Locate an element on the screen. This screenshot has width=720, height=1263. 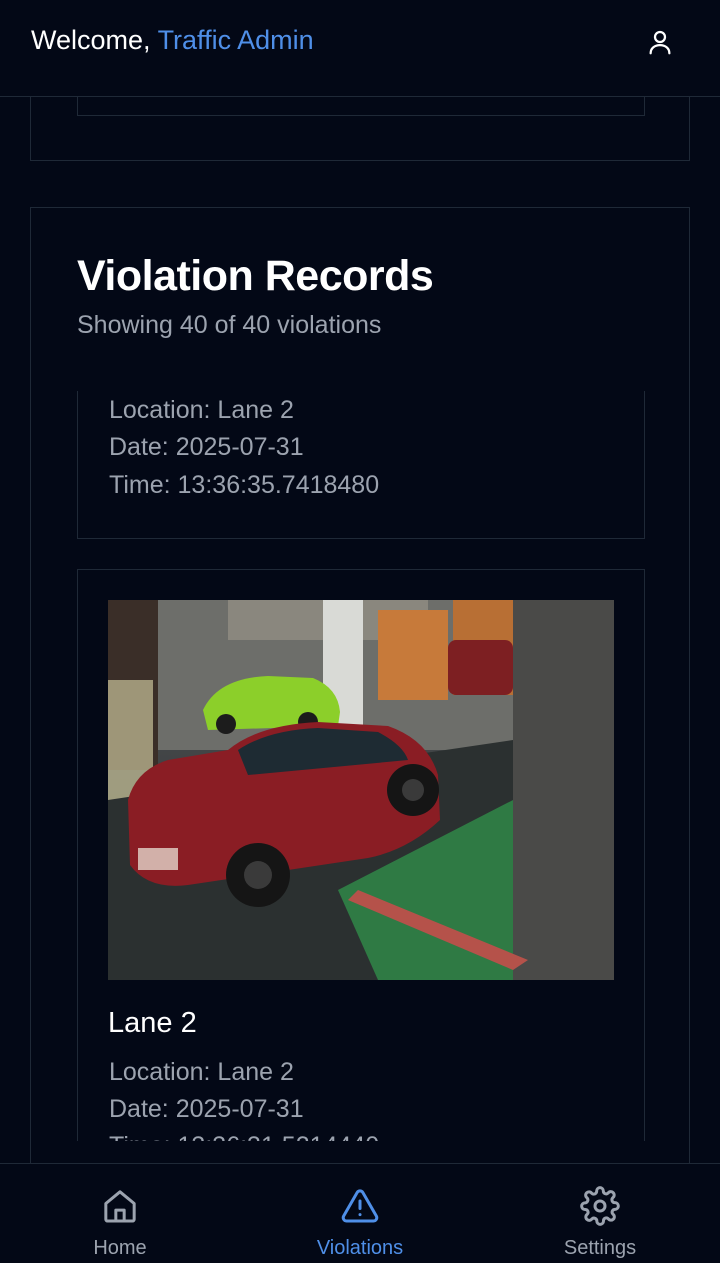
nav-item-violations: Violations is located at coordinates (360, 1213).